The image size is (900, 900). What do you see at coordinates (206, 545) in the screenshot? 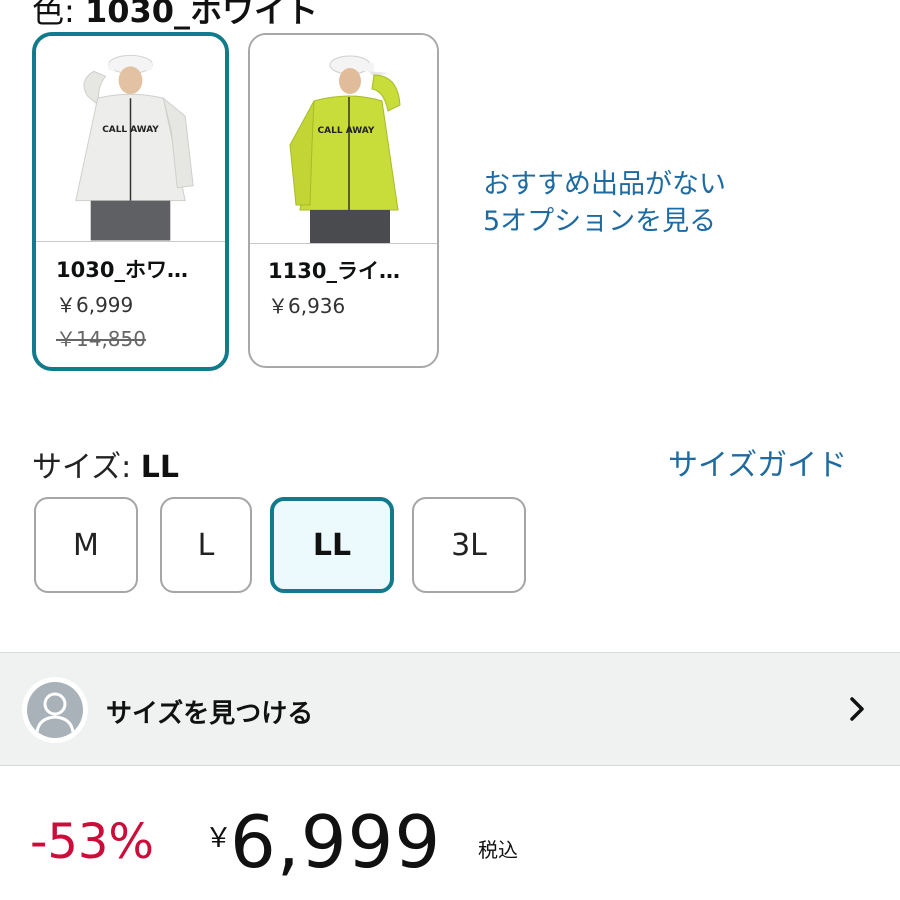
I see `size-option-l: L` at bounding box center [206, 545].